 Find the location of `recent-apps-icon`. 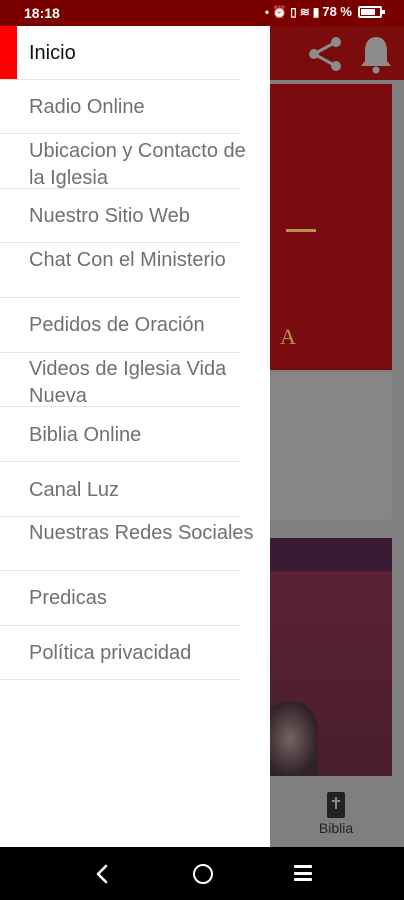

recent-apps-icon is located at coordinates (303, 873).